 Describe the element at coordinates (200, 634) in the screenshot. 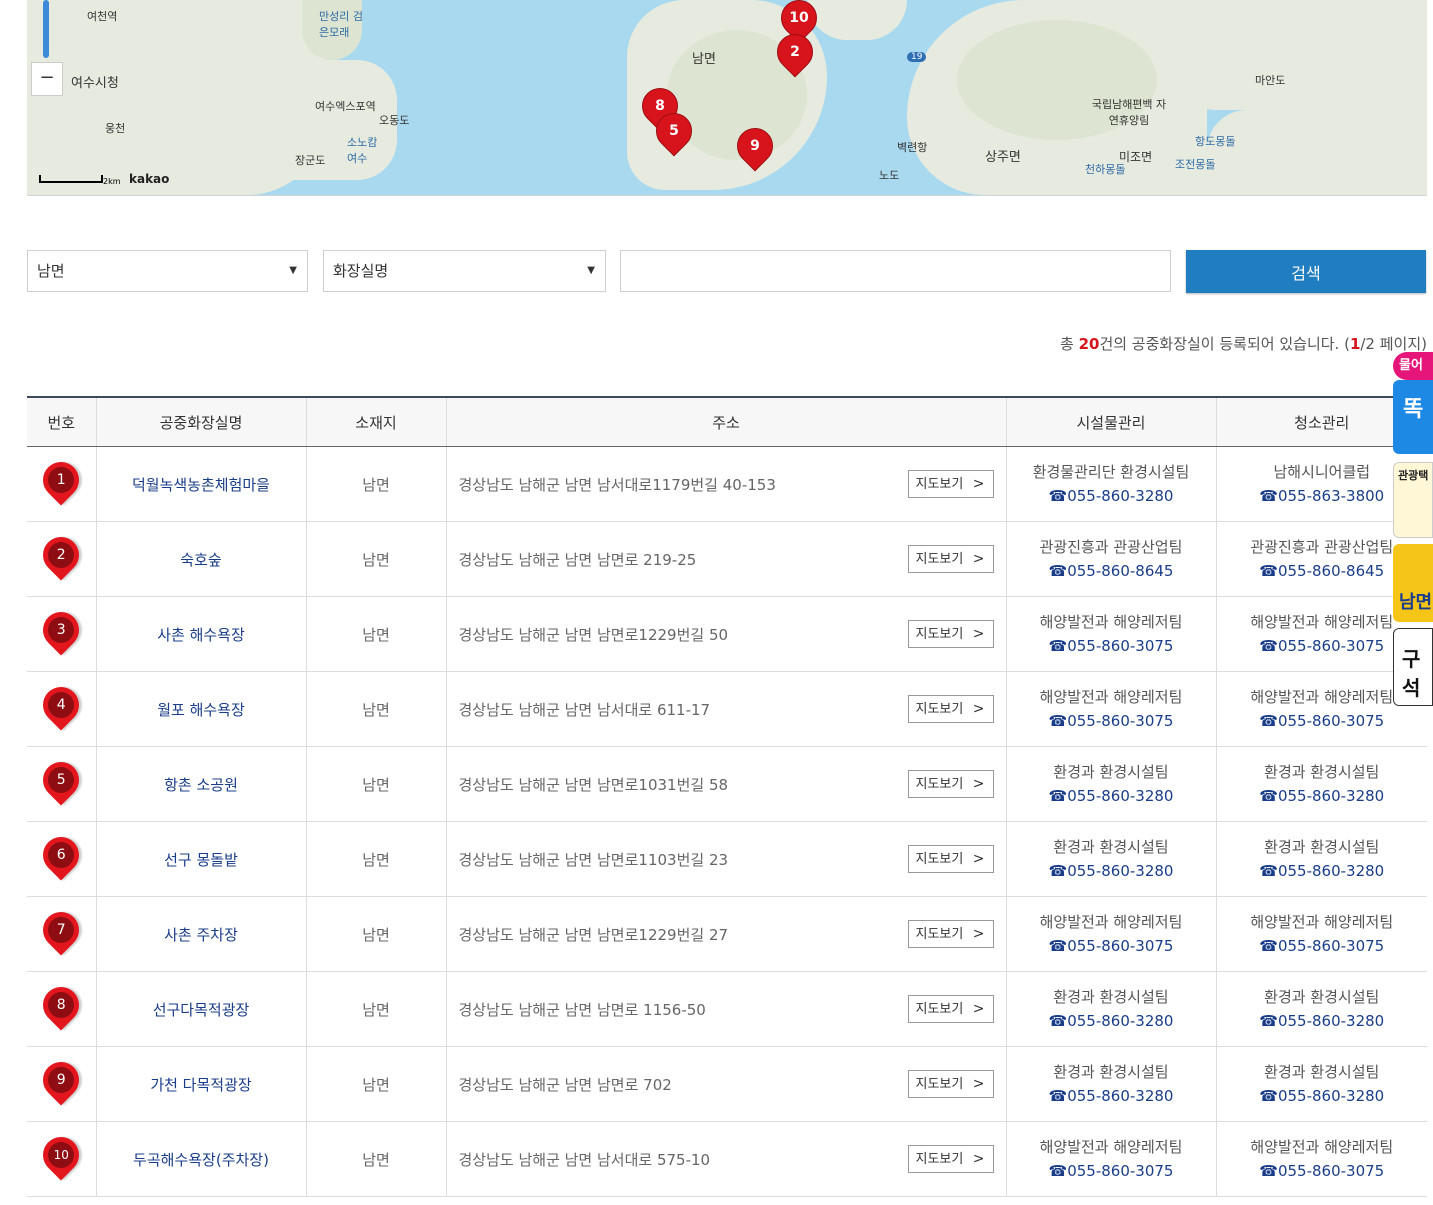

I see `toilet-name: 사촌 해수욕장` at that location.